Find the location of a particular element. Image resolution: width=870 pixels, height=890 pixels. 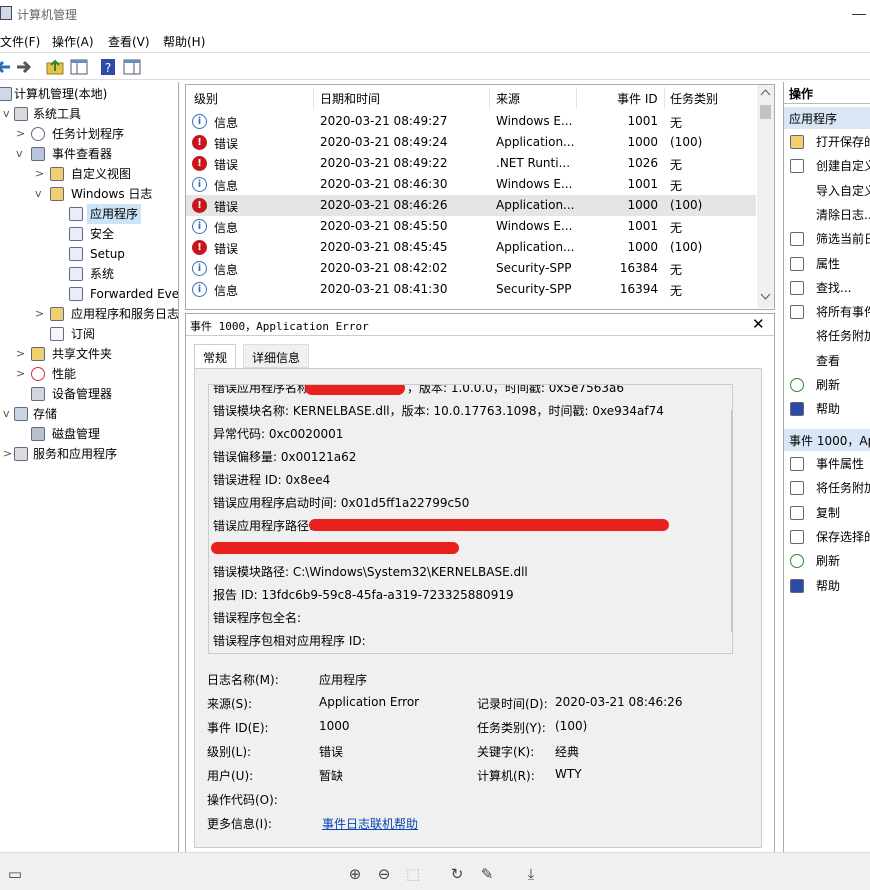

event-level: 信息 is located at coordinates (226, 186).